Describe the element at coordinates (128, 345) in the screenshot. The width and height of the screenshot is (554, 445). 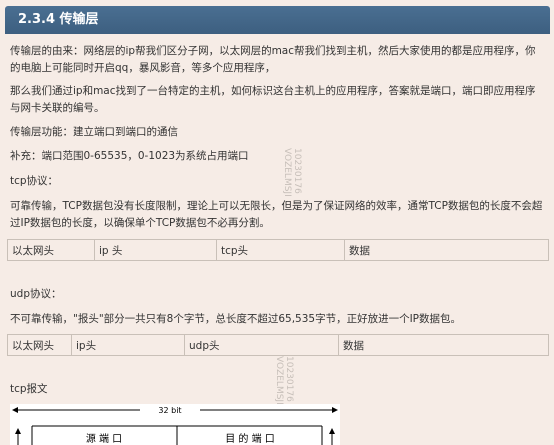
I see `table-cell: ip头` at that location.